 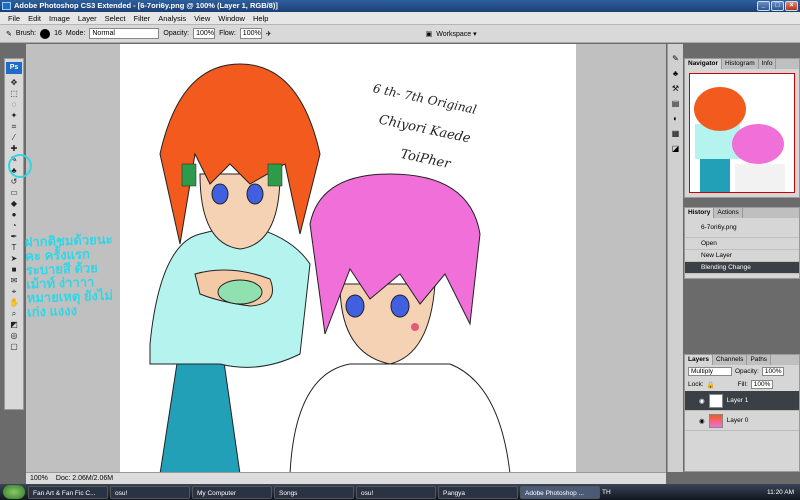 I want to click on tab-navigator: Navigator, so click(x=703, y=64).